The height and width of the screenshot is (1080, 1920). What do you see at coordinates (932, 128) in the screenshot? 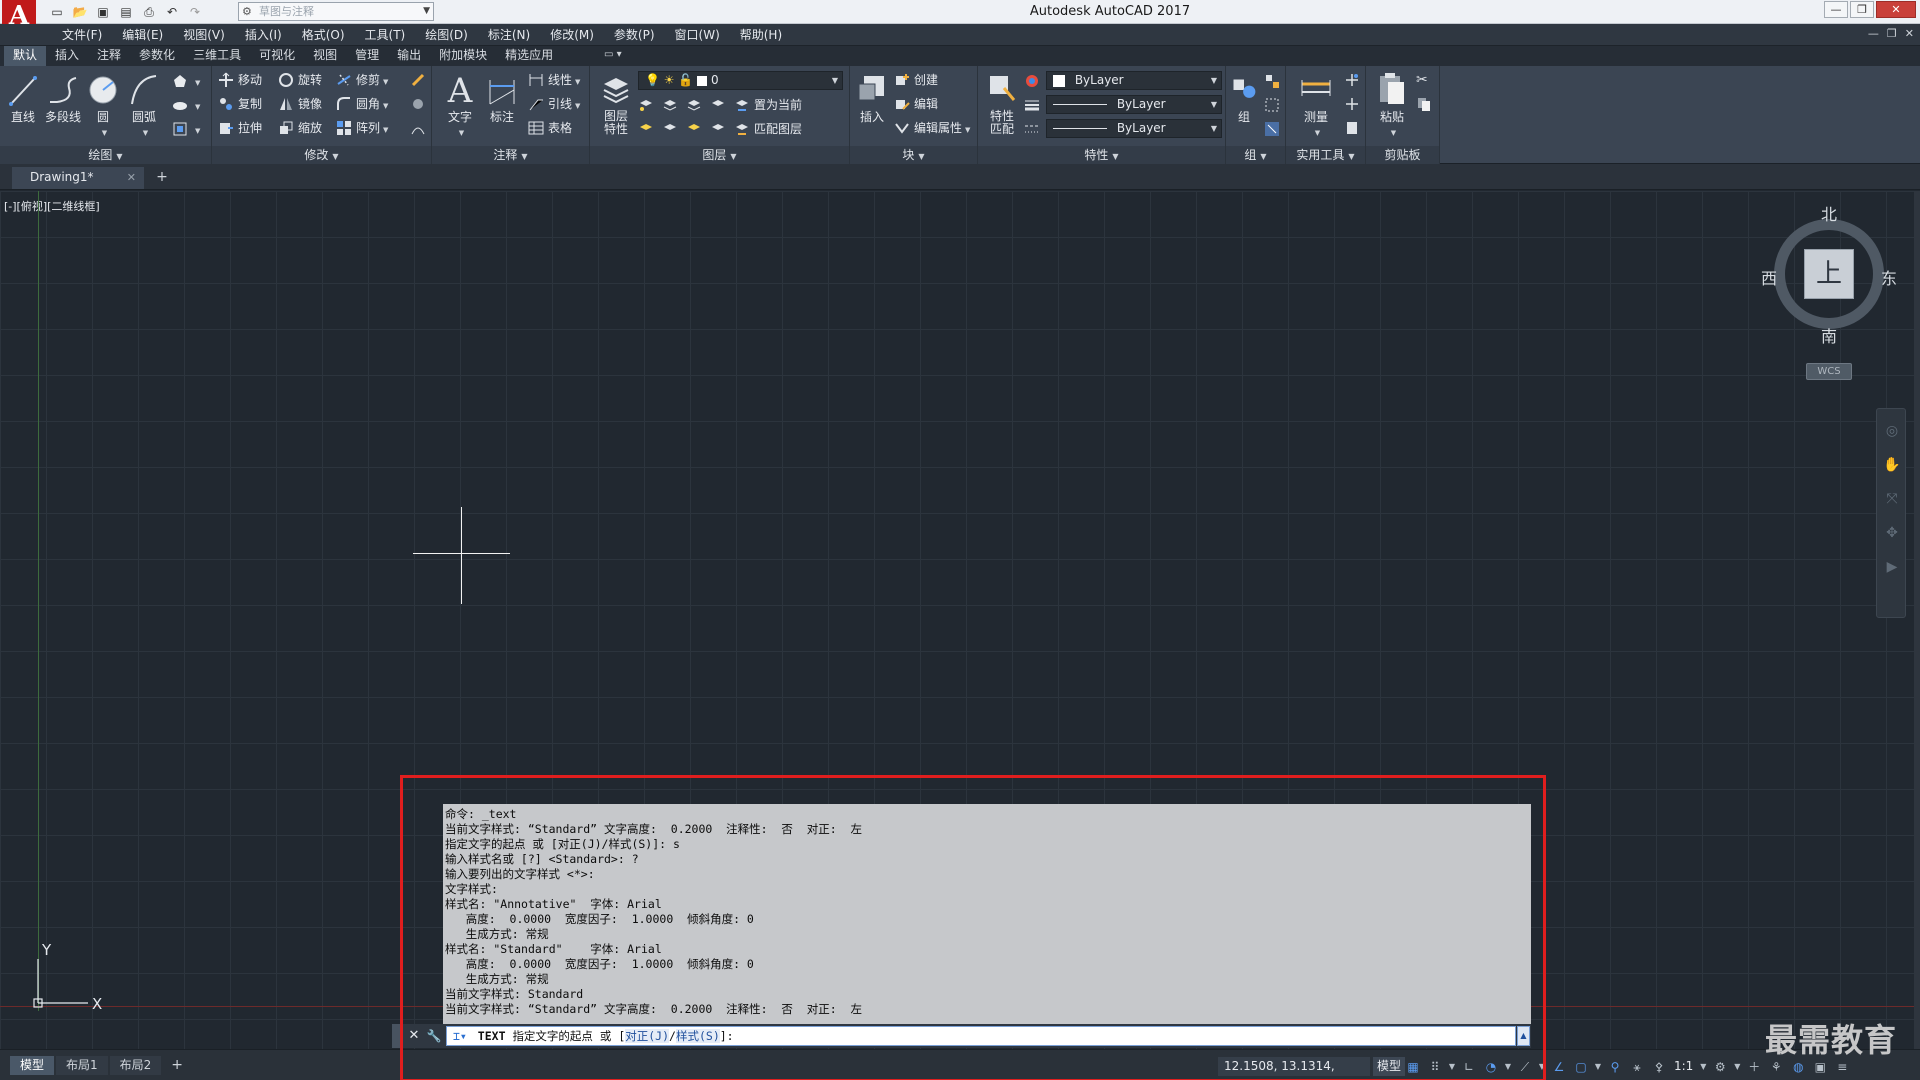
I see `edit-attributes-button: 编辑属性 ▼` at bounding box center [932, 128].